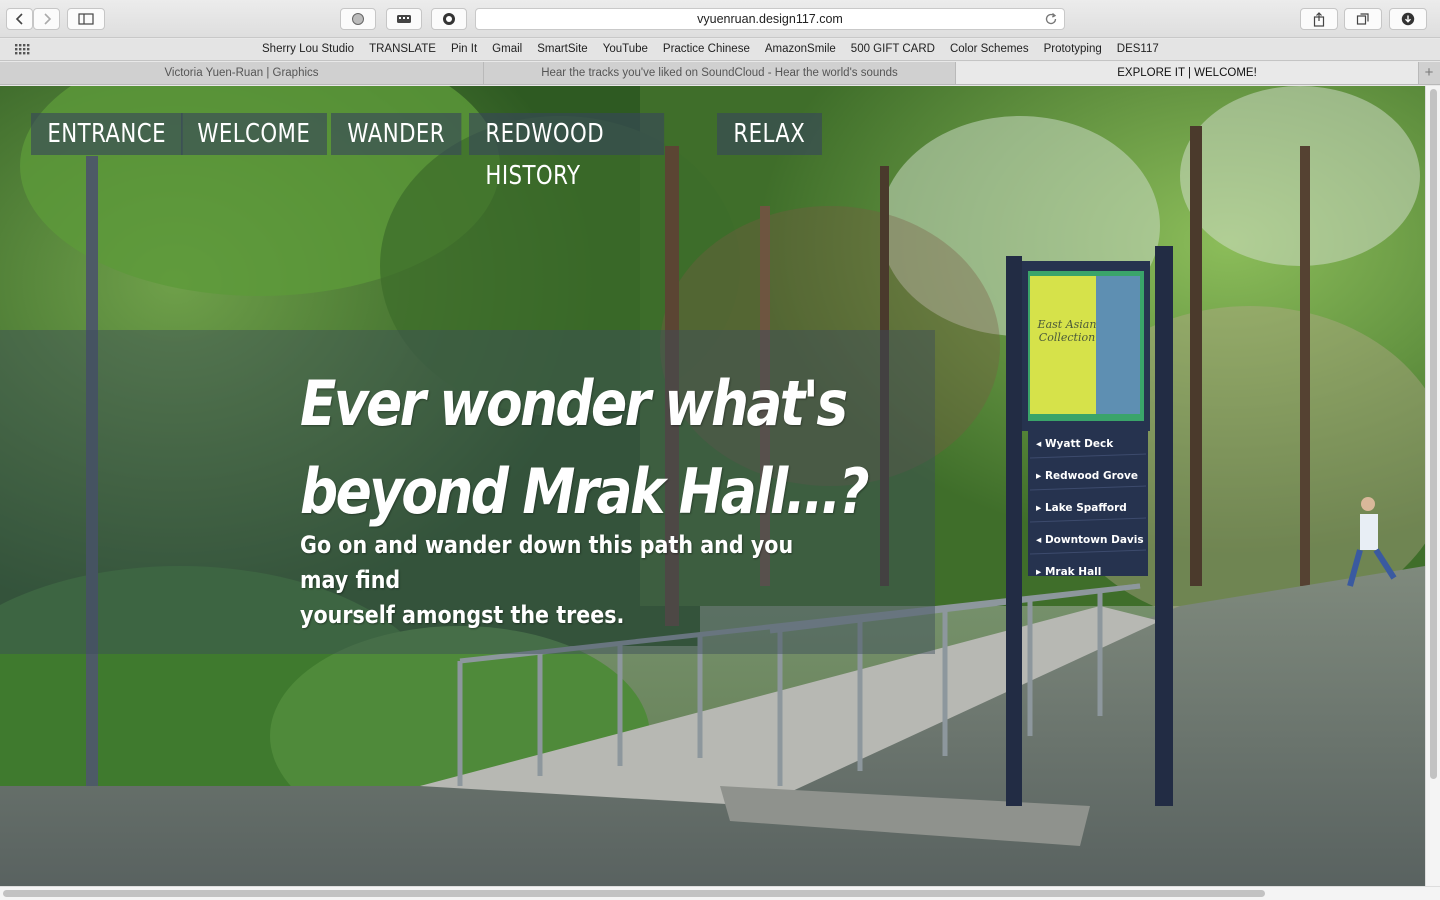 The image size is (1440, 900). What do you see at coordinates (464, 49) in the screenshot?
I see `bookmark-pin-it: Pin It` at bounding box center [464, 49].